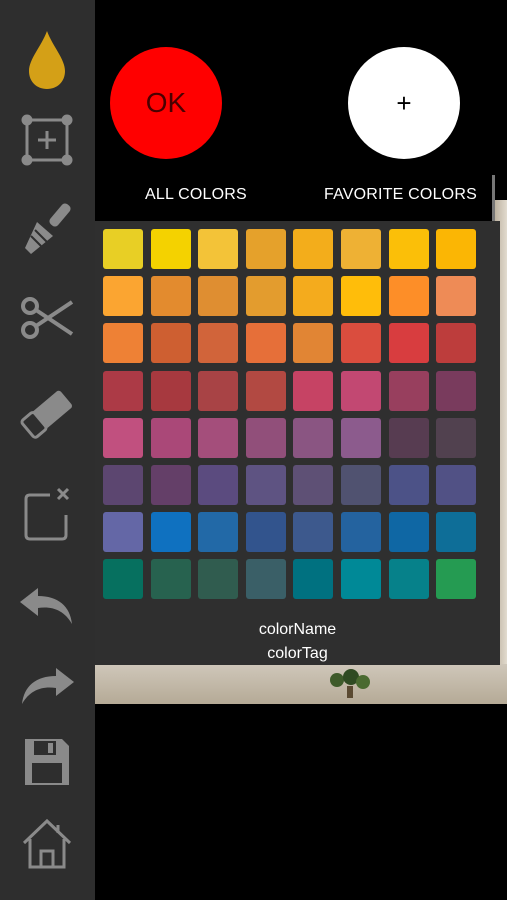 The width and height of the screenshot is (507, 900). I want to click on plant-decoration, so click(350, 683).